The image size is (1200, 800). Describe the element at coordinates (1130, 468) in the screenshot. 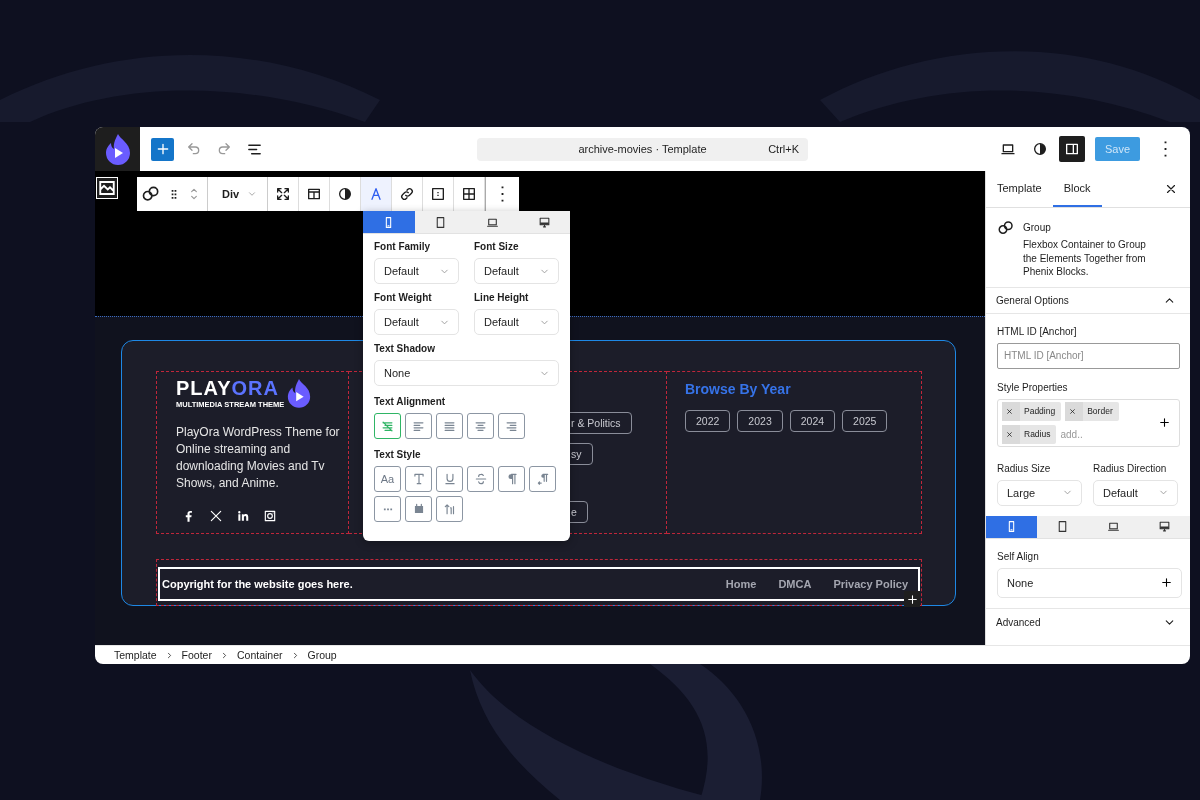

I see `field-label: Radius Direction` at that location.